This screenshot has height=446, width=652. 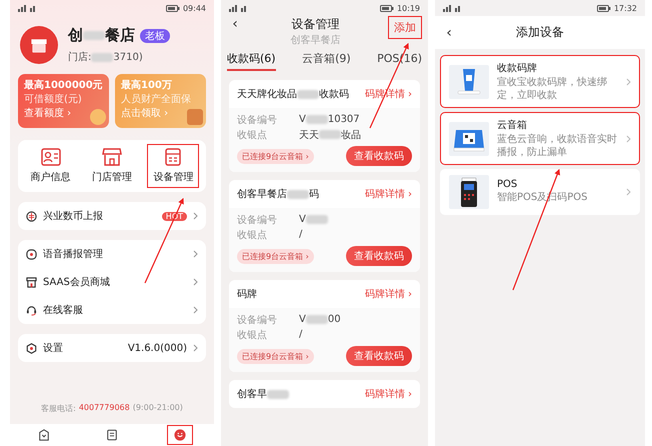 I want to click on version-text: V1.6.0(000), so click(x=157, y=348).